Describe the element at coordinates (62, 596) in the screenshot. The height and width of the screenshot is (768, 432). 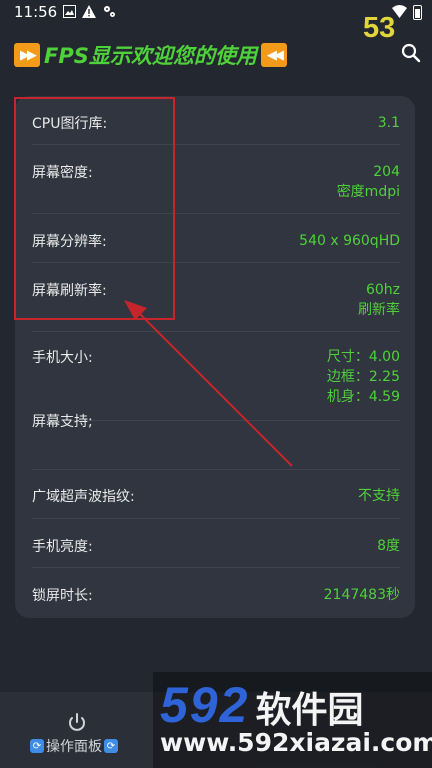
I see `row-label: 锁屏时长:` at that location.